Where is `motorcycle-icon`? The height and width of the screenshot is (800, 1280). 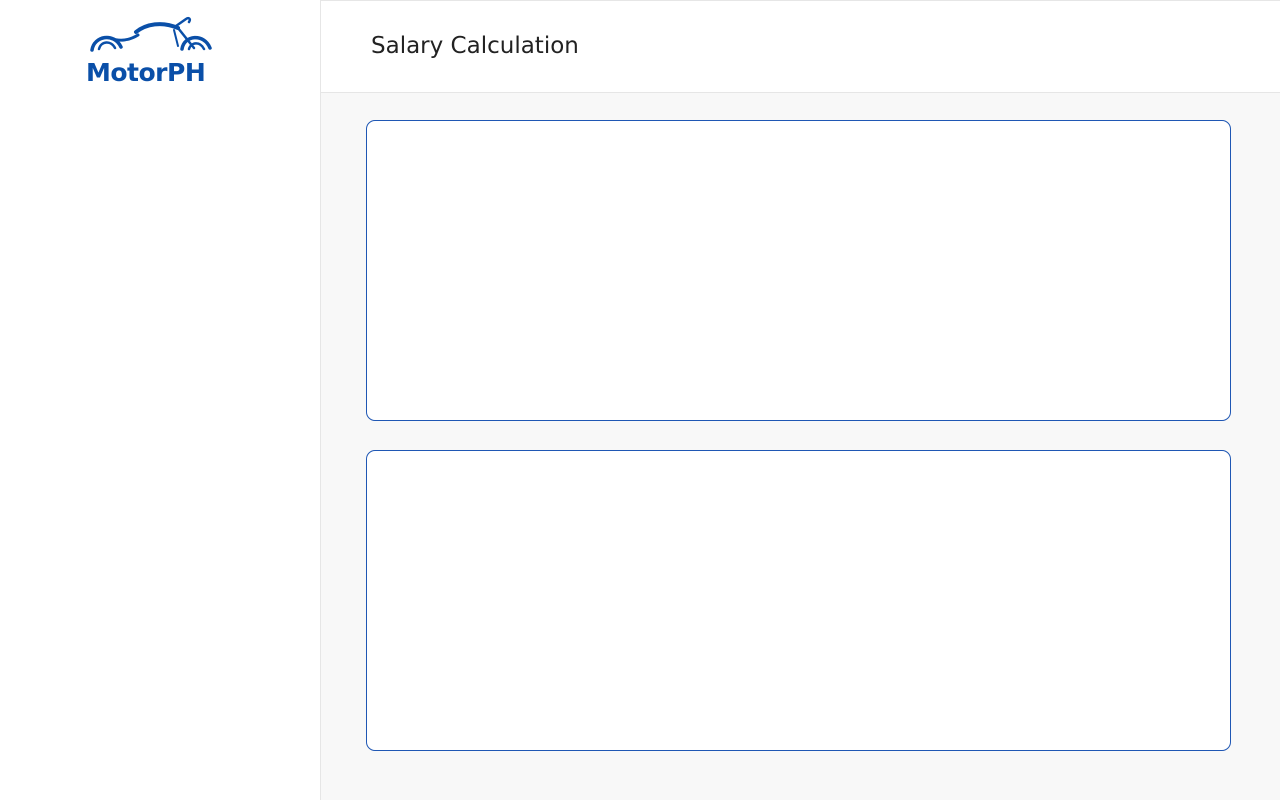 motorcycle-icon is located at coordinates (151, 34).